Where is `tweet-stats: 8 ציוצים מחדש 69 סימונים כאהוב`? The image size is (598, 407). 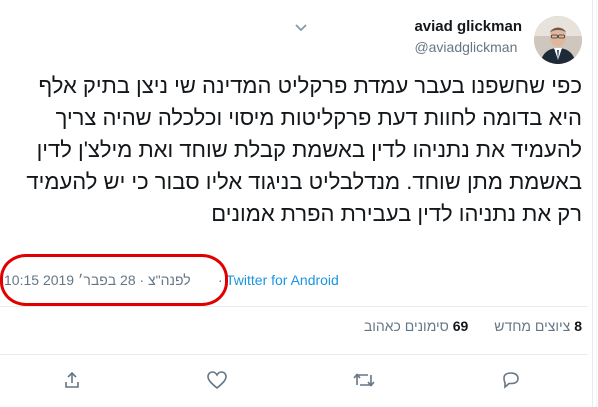 tweet-stats: 8 ציוצים מחדש 69 סימונים כאהוב is located at coordinates (462, 326).